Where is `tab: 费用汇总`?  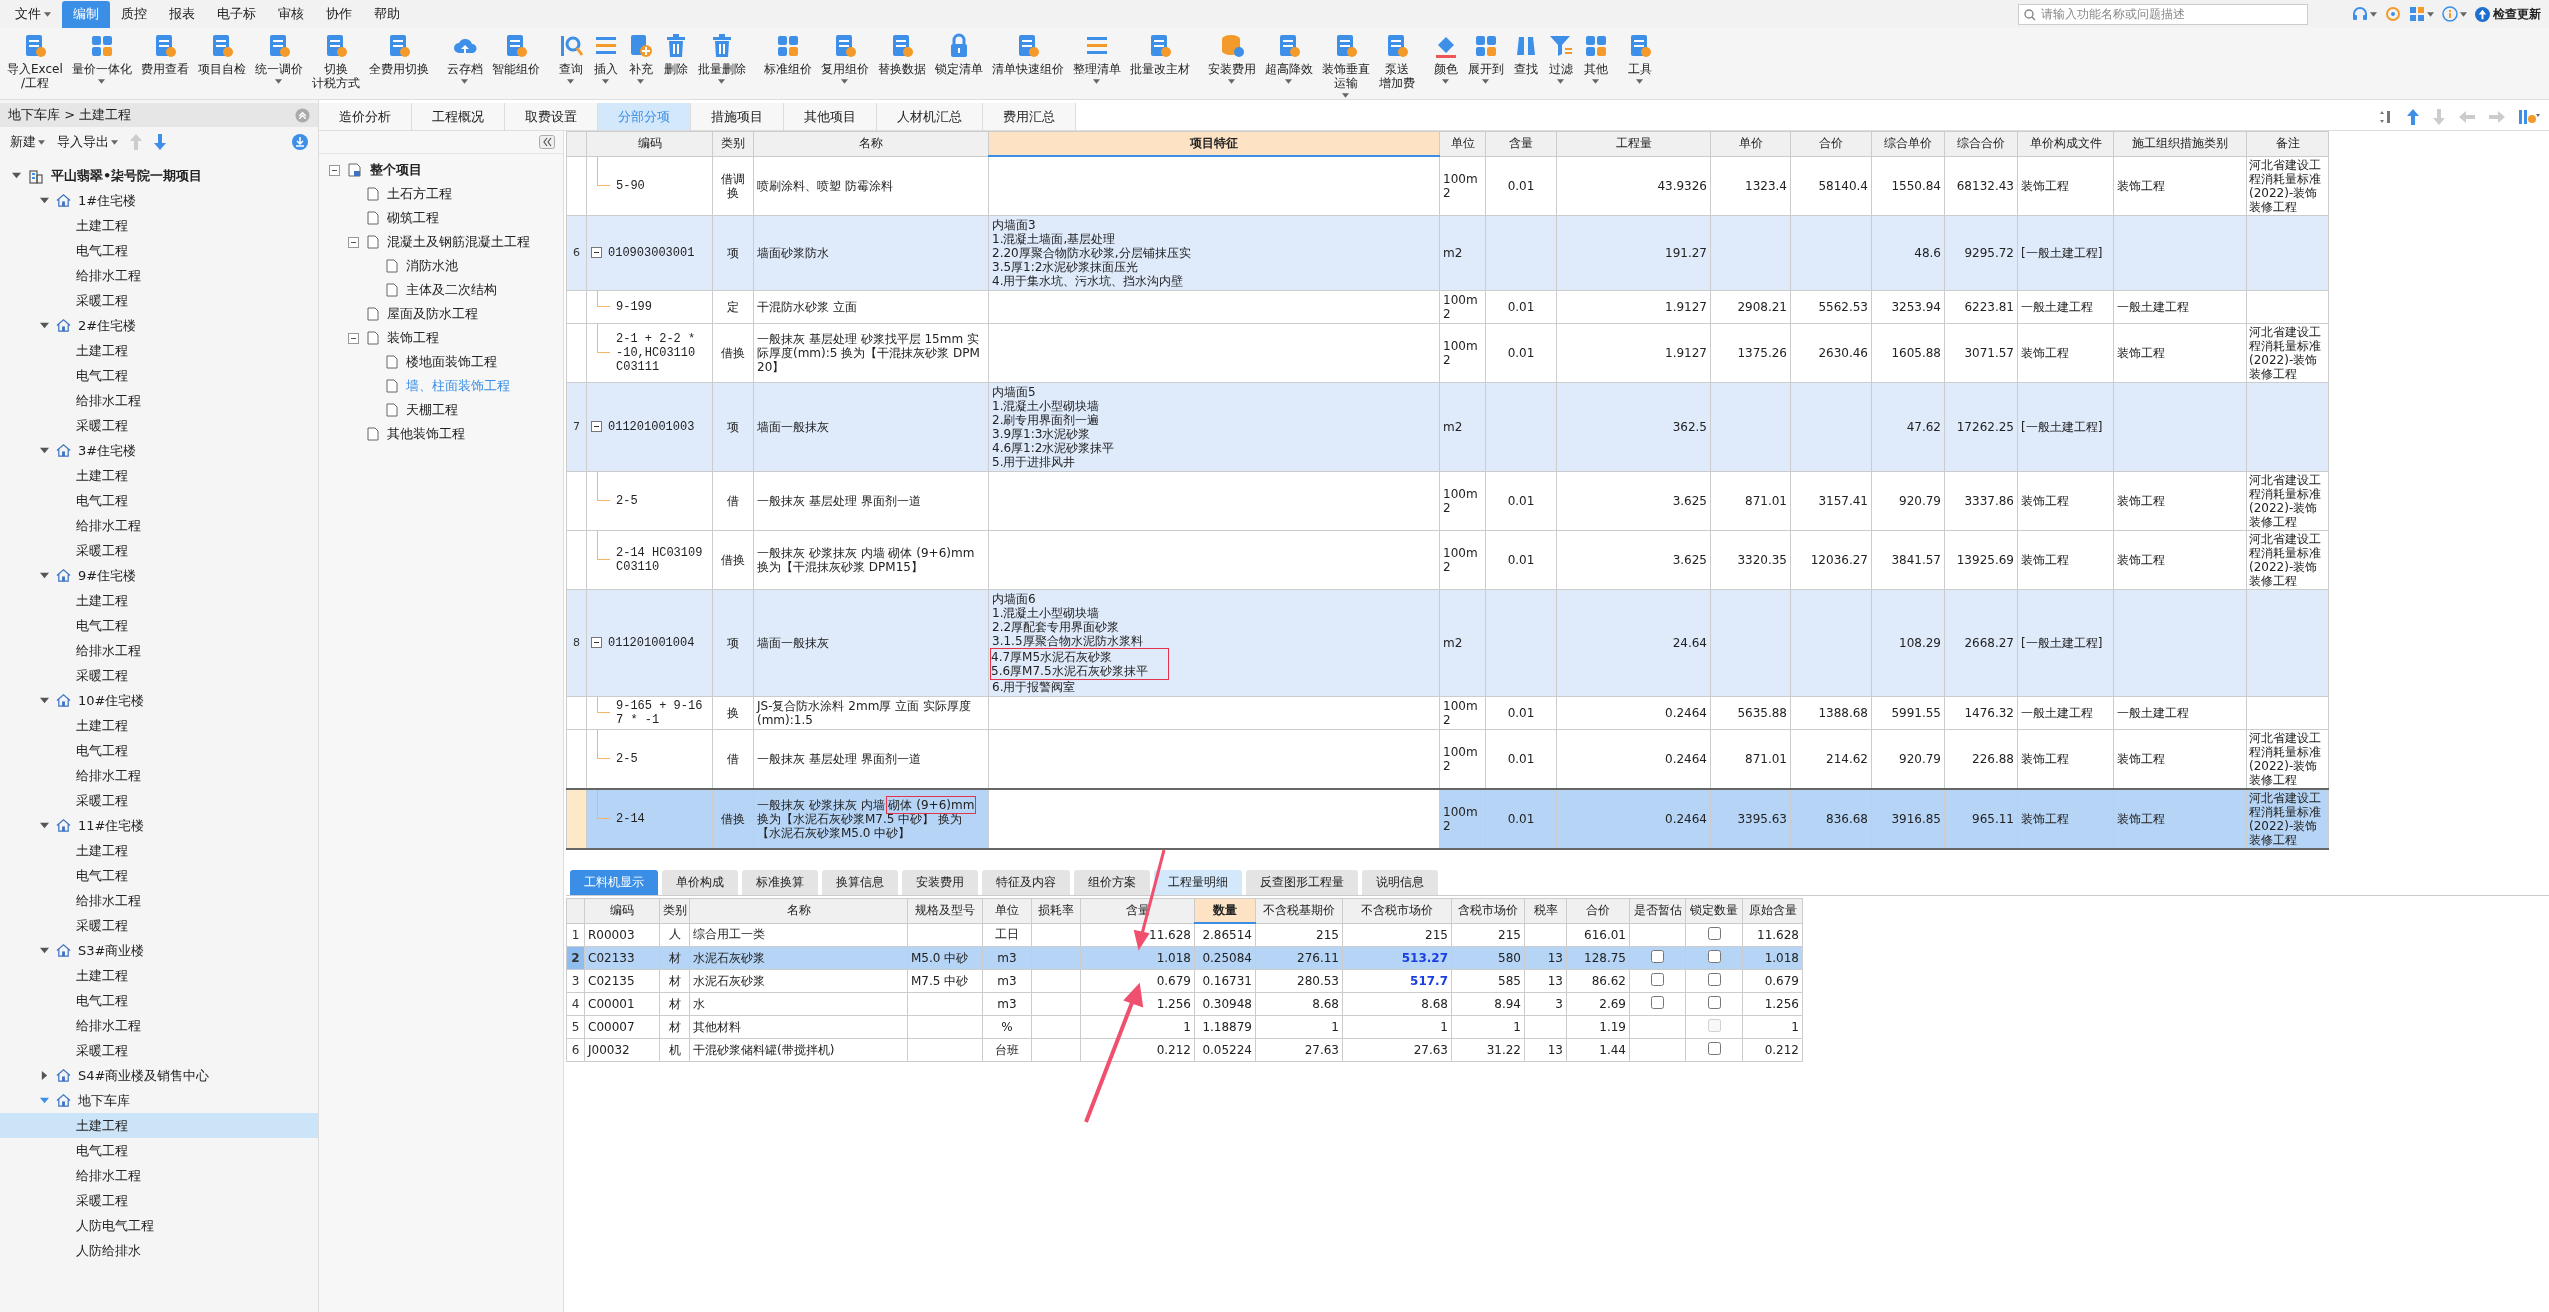 tab: 费用汇总 is located at coordinates (1029, 116).